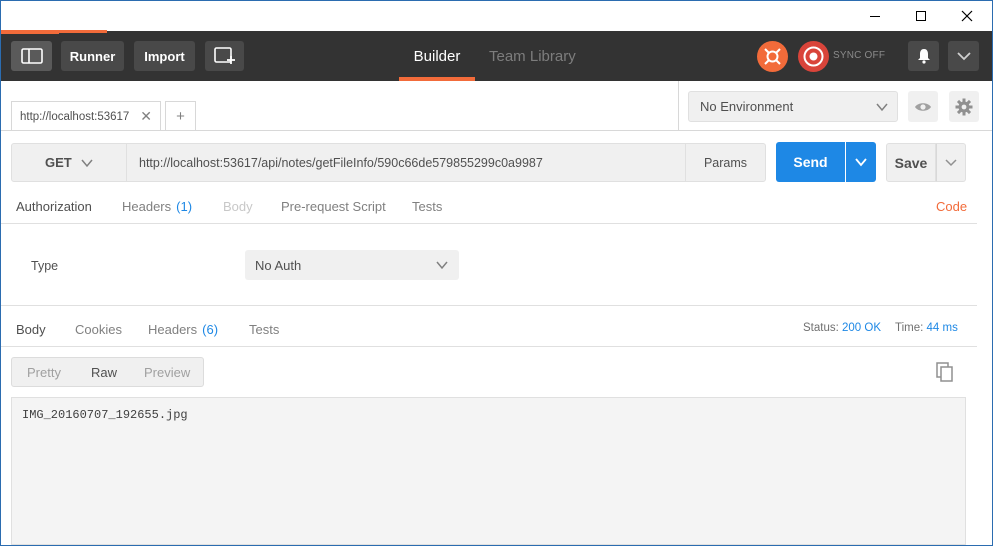 This screenshot has height=546, width=993. Describe the element at coordinates (58, 162) in the screenshot. I see `method-value: GET` at that location.